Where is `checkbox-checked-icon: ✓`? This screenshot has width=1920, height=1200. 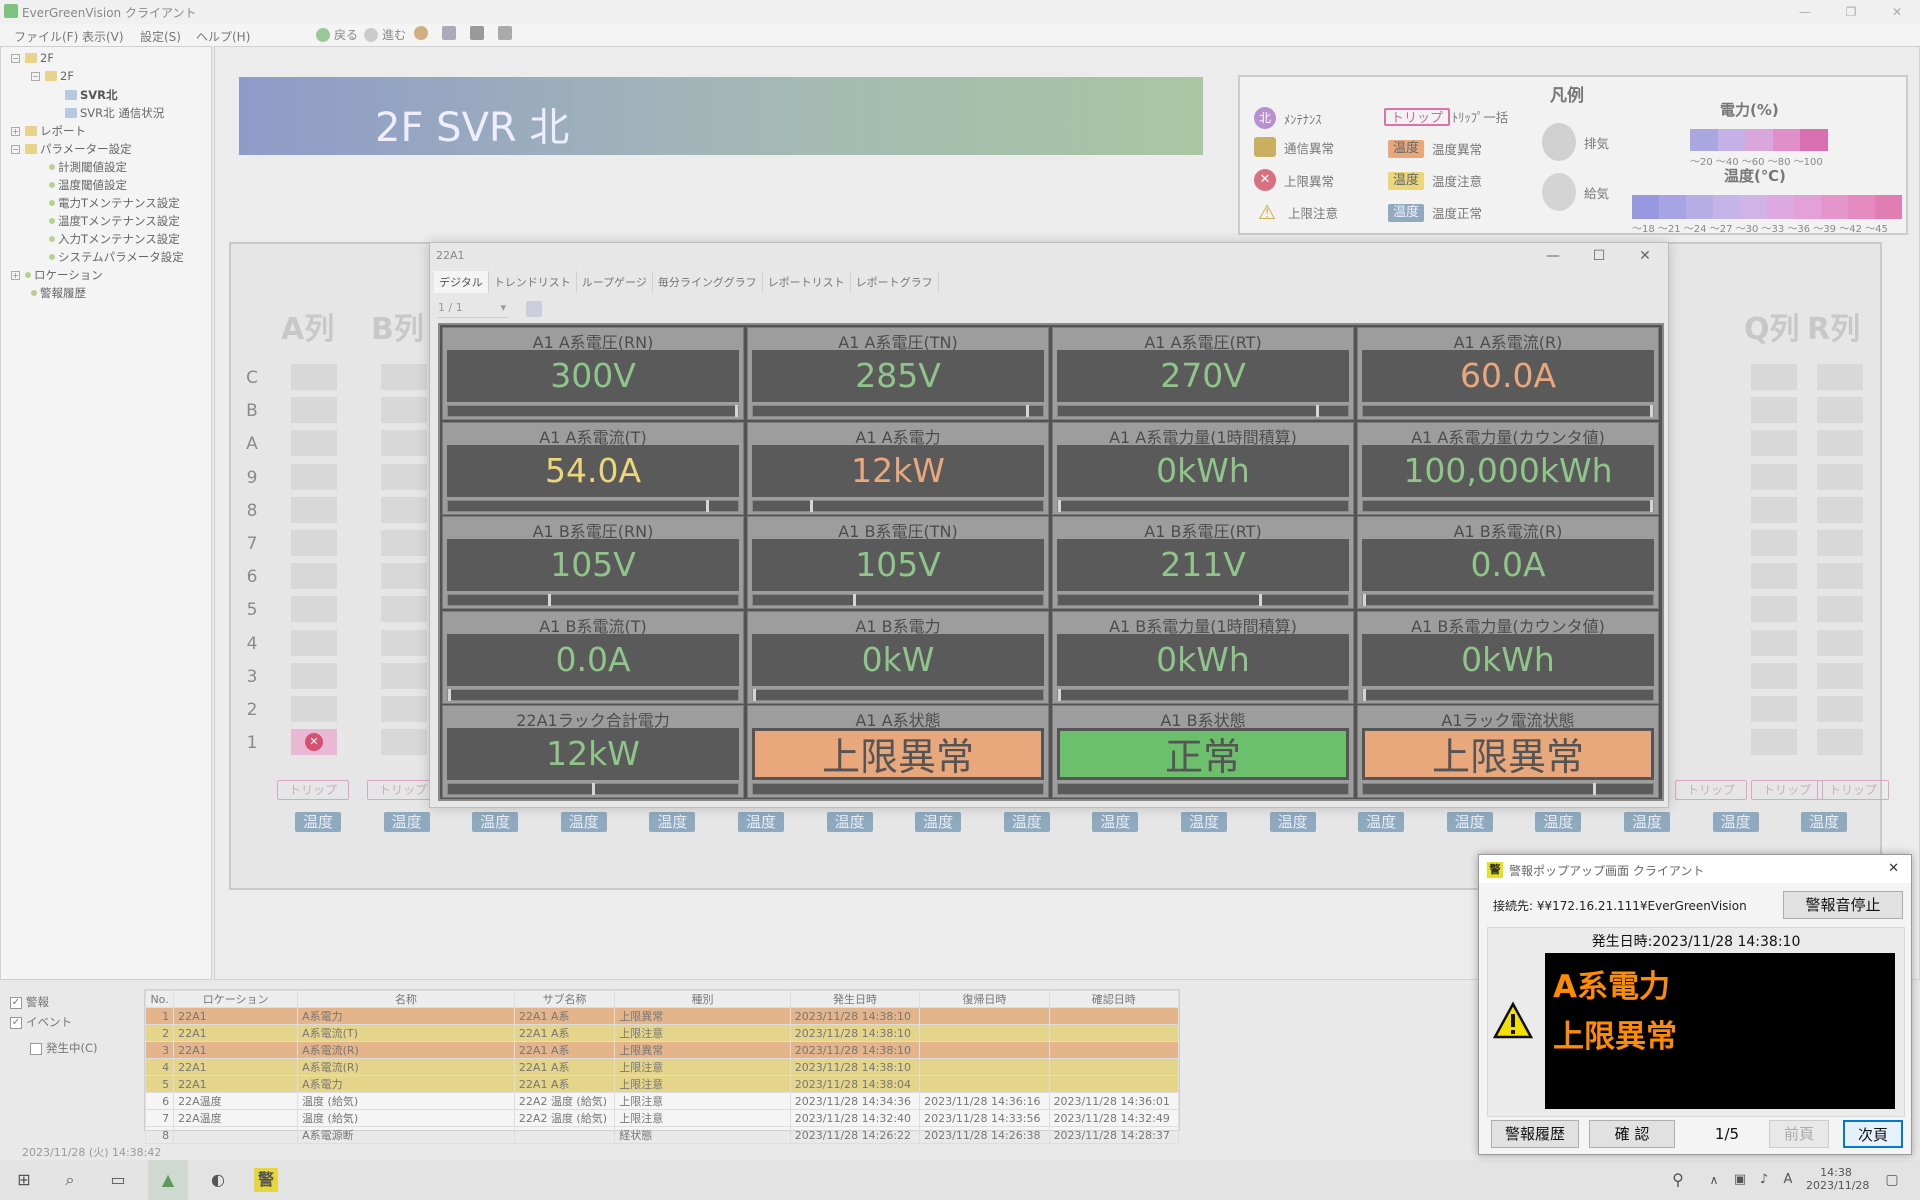
checkbox-checked-icon: ✓ is located at coordinates (16, 1002).